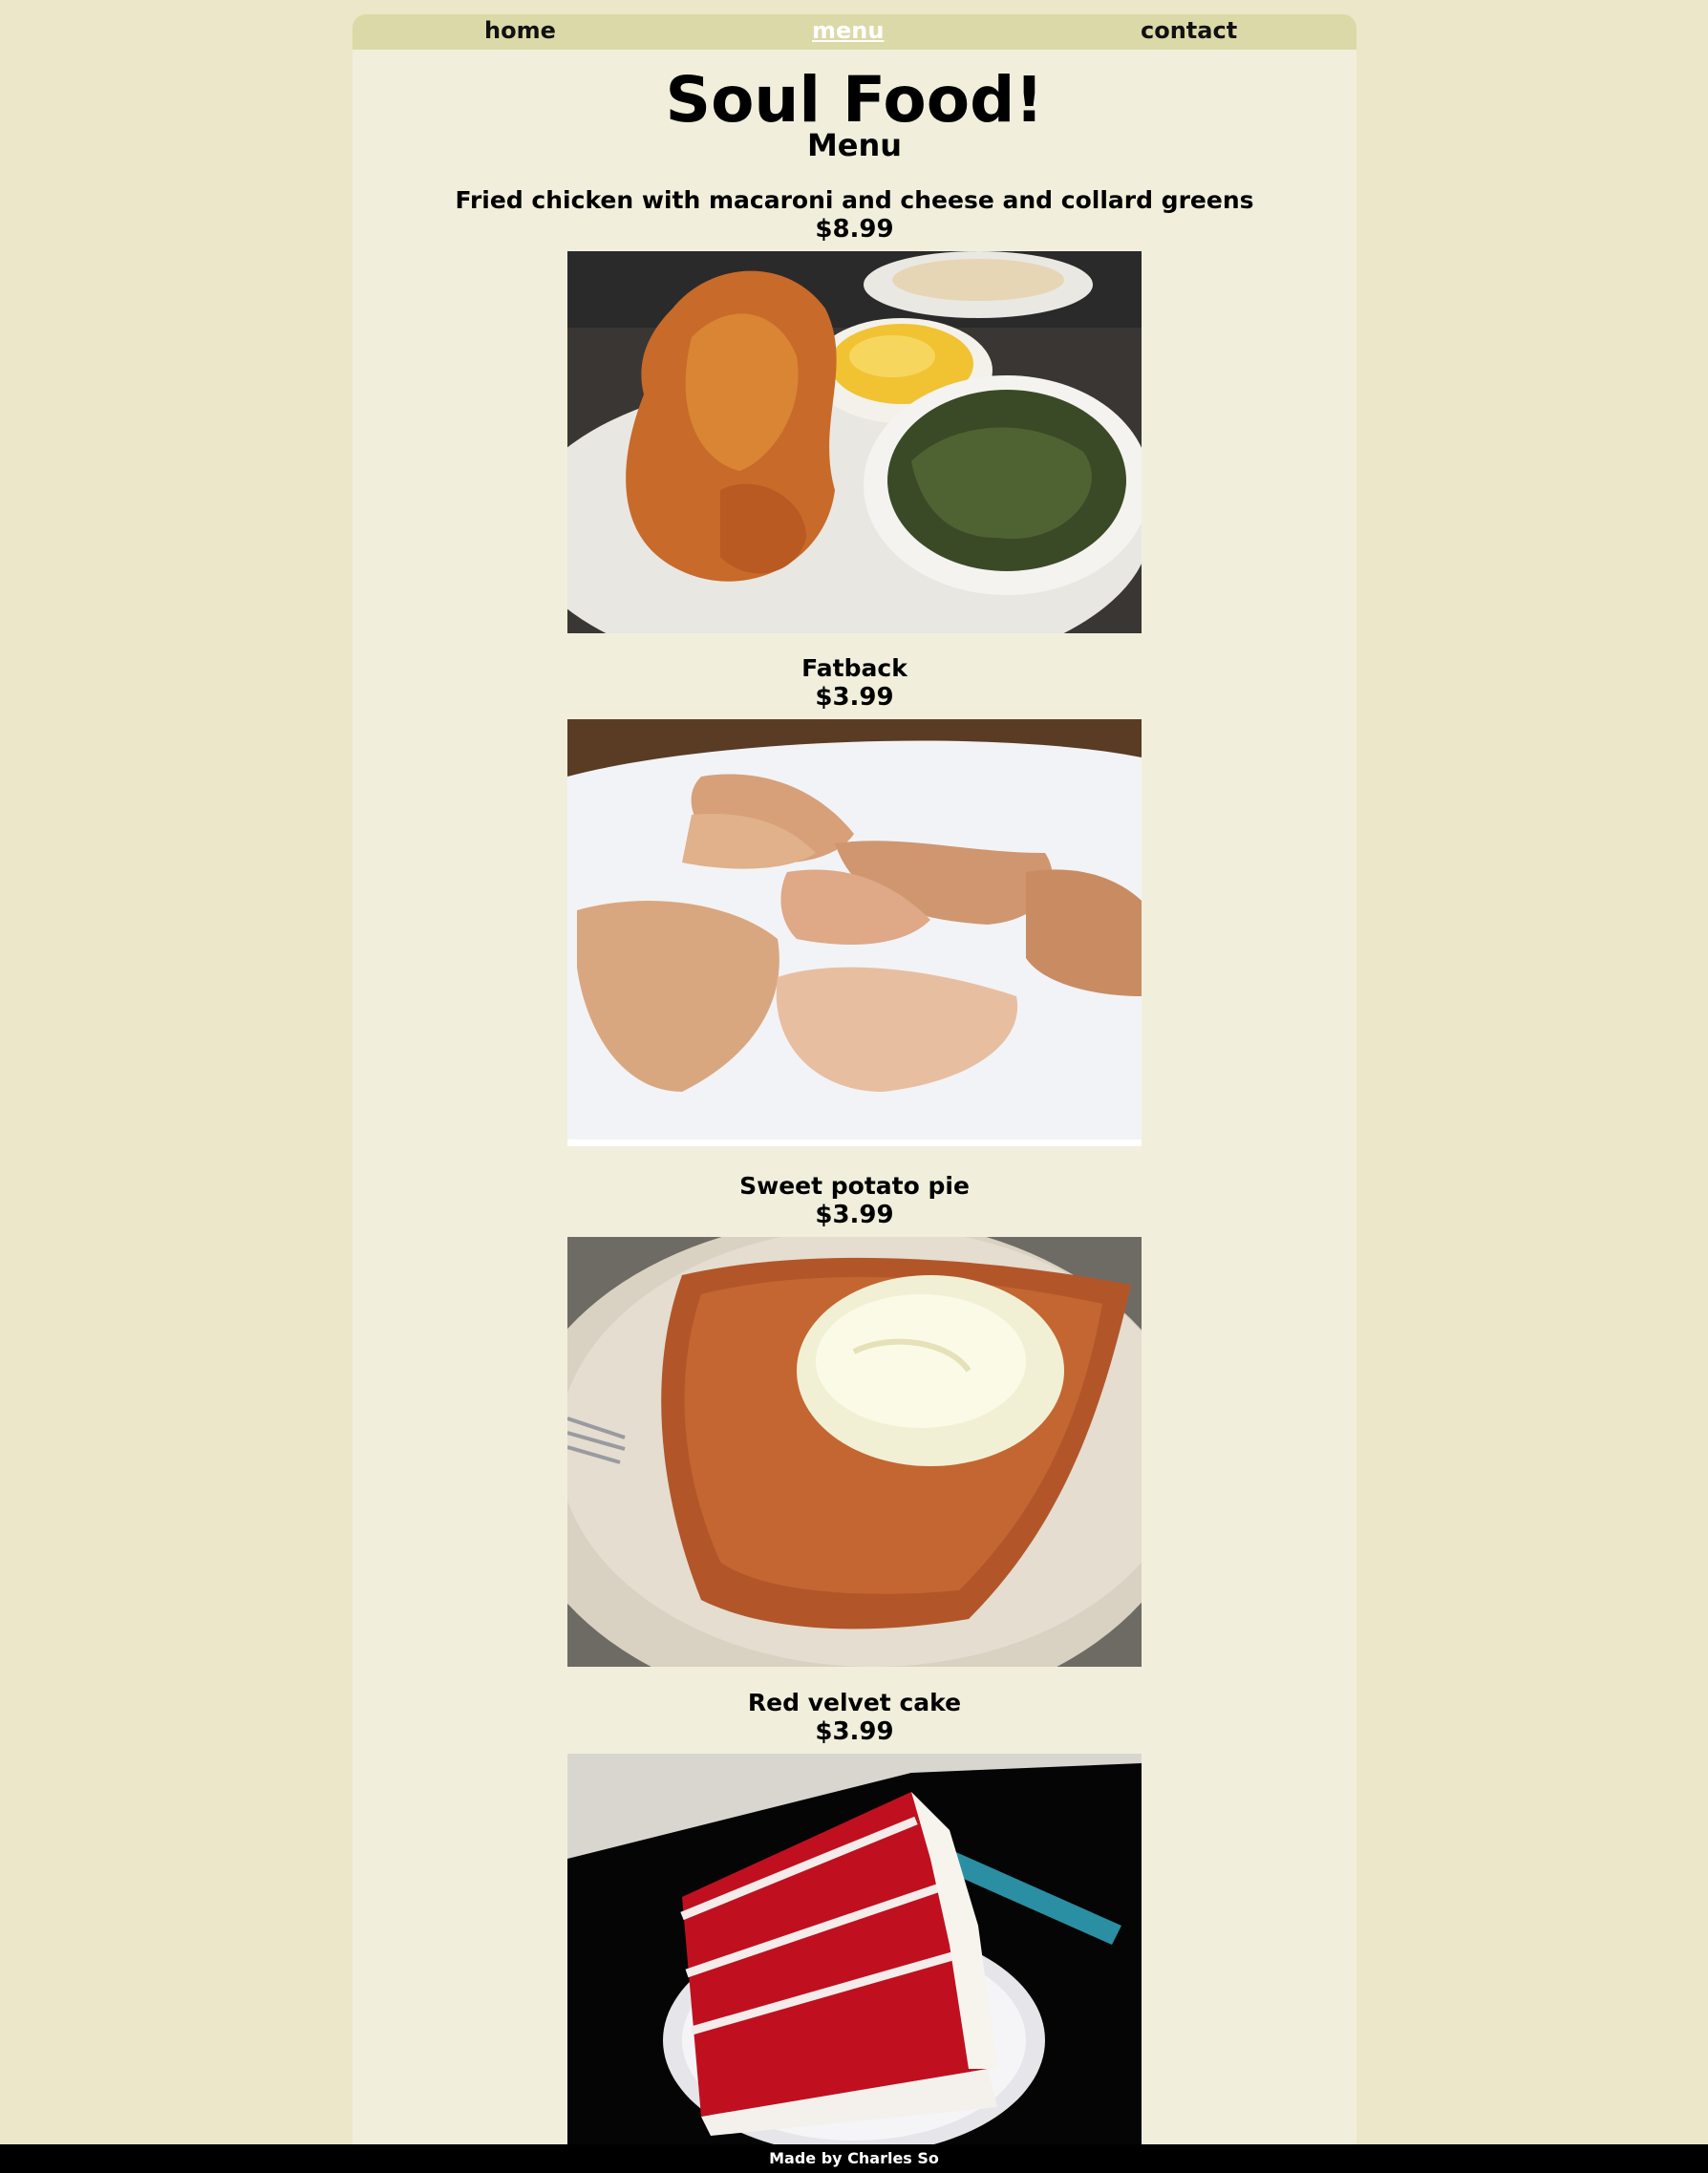 Image resolution: width=1708 pixels, height=2173 pixels. I want to click on nav-home-link: home, so click(520, 31).